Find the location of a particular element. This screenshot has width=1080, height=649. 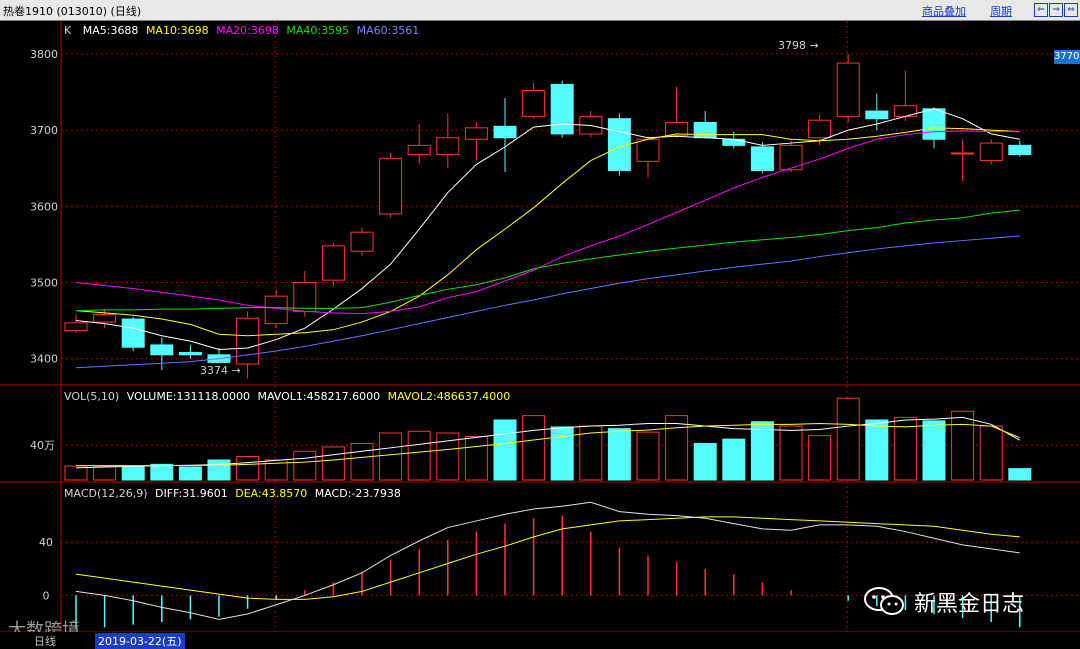

last-price-tag: 3770 is located at coordinates (1067, 57).